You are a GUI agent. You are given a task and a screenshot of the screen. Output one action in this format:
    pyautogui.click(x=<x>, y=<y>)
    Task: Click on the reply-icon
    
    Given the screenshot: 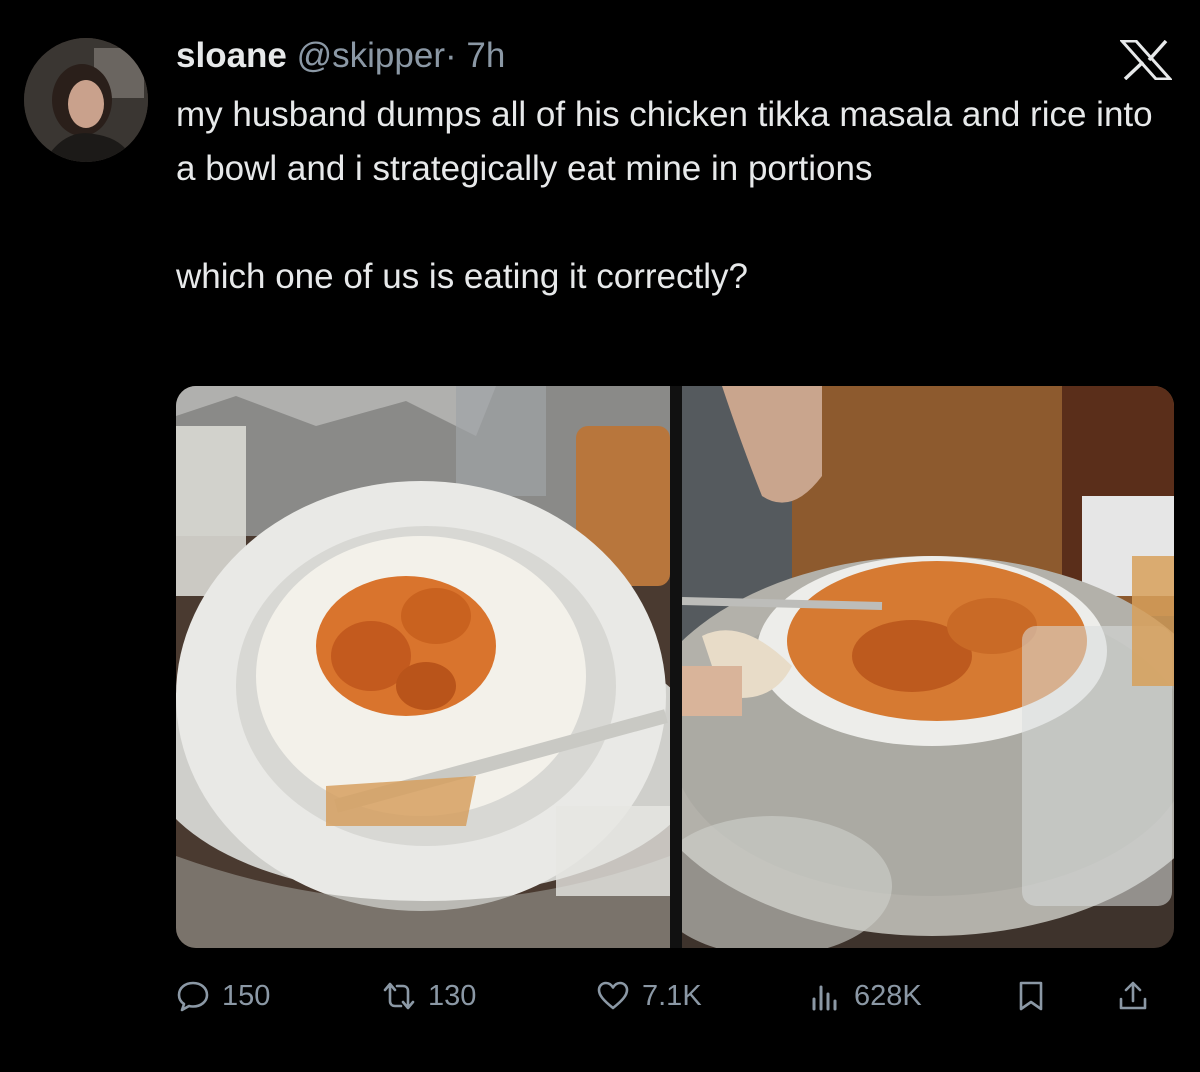 What is the action you would take?
    pyautogui.click(x=193, y=996)
    